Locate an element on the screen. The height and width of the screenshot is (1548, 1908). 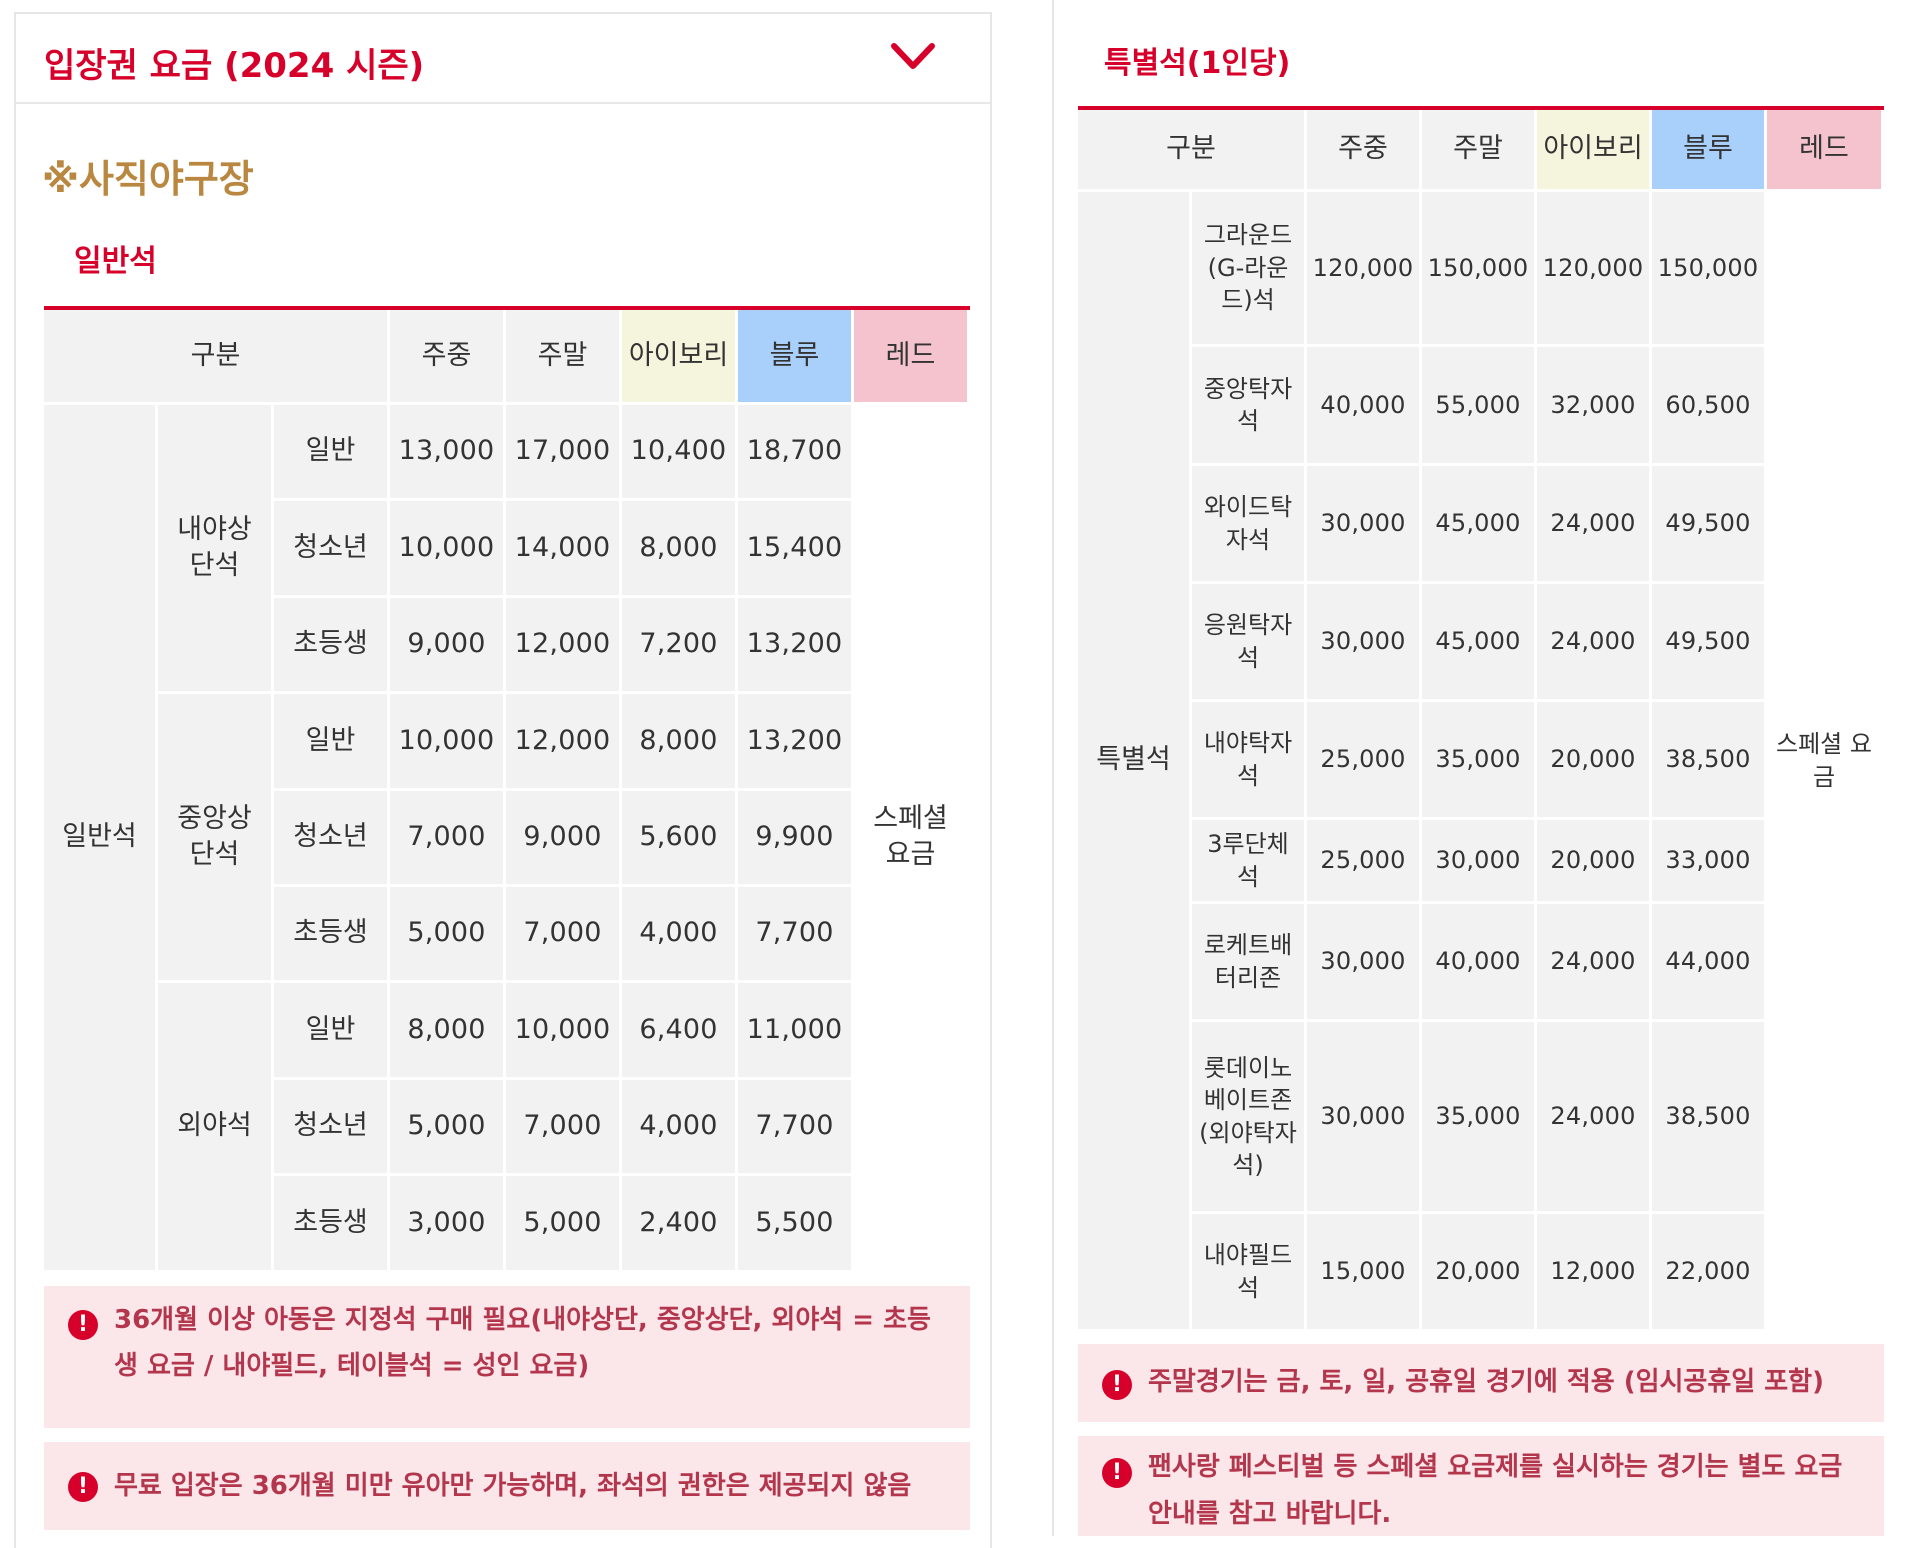
price-weekday: 15,000 is located at coordinates (1364, 1273).